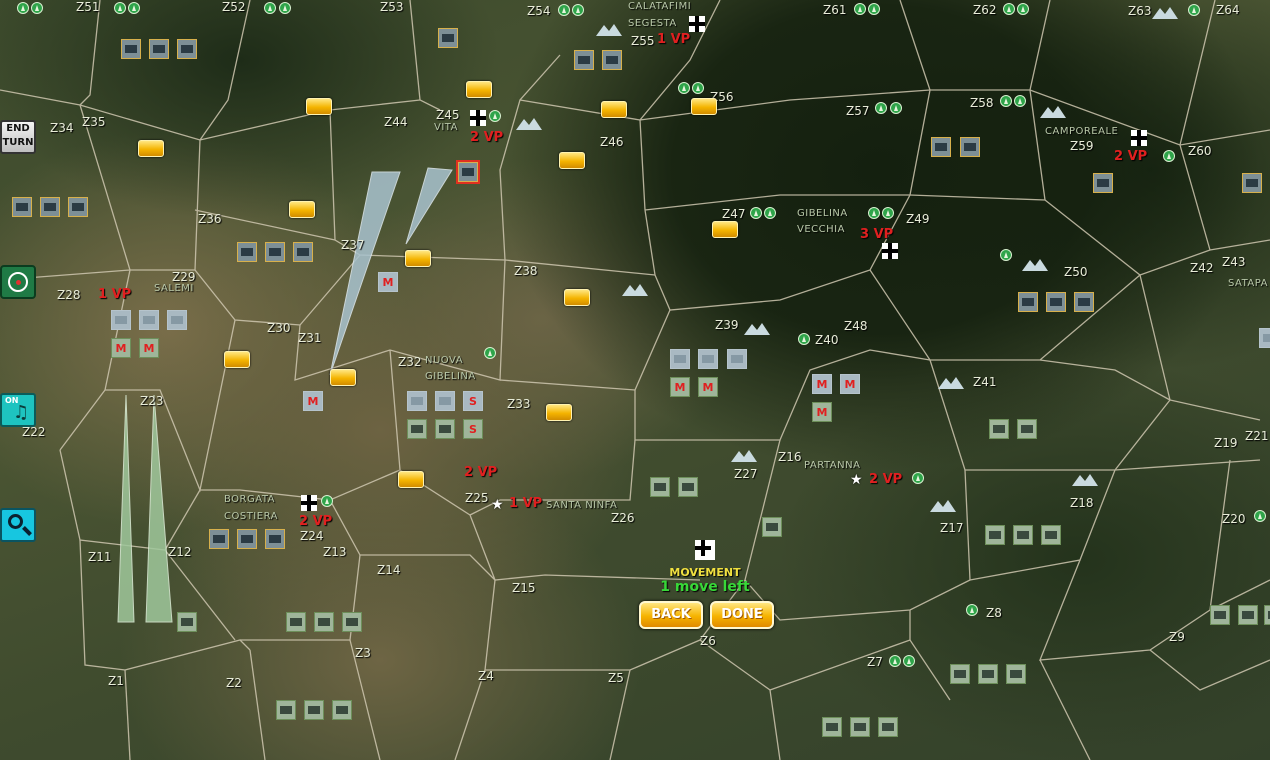  I want to click on search-button, so click(18, 525).